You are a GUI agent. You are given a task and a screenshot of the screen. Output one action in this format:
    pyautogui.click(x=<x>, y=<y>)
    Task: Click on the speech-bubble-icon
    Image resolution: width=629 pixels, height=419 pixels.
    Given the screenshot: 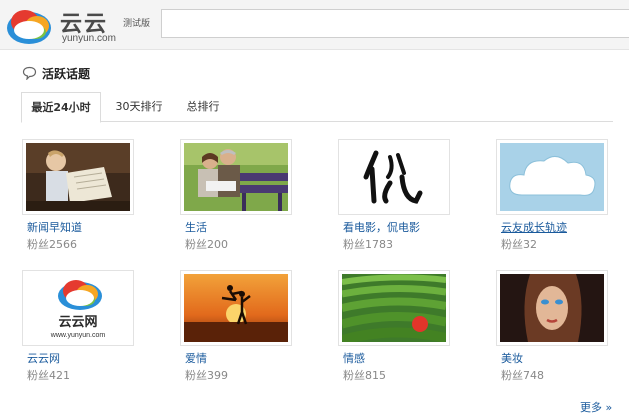 What is the action you would take?
    pyautogui.click(x=29, y=73)
    